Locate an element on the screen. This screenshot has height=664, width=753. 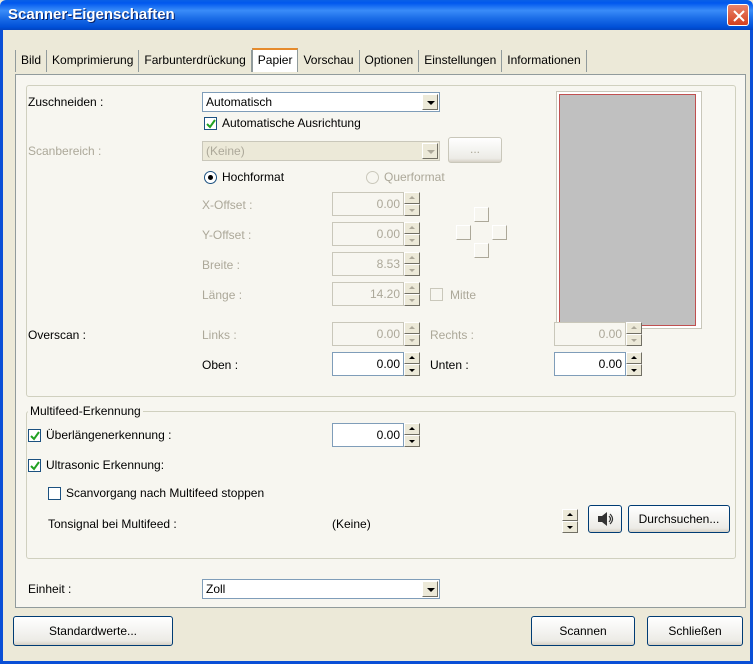
nudge-right-icon is located at coordinates (499, 232).